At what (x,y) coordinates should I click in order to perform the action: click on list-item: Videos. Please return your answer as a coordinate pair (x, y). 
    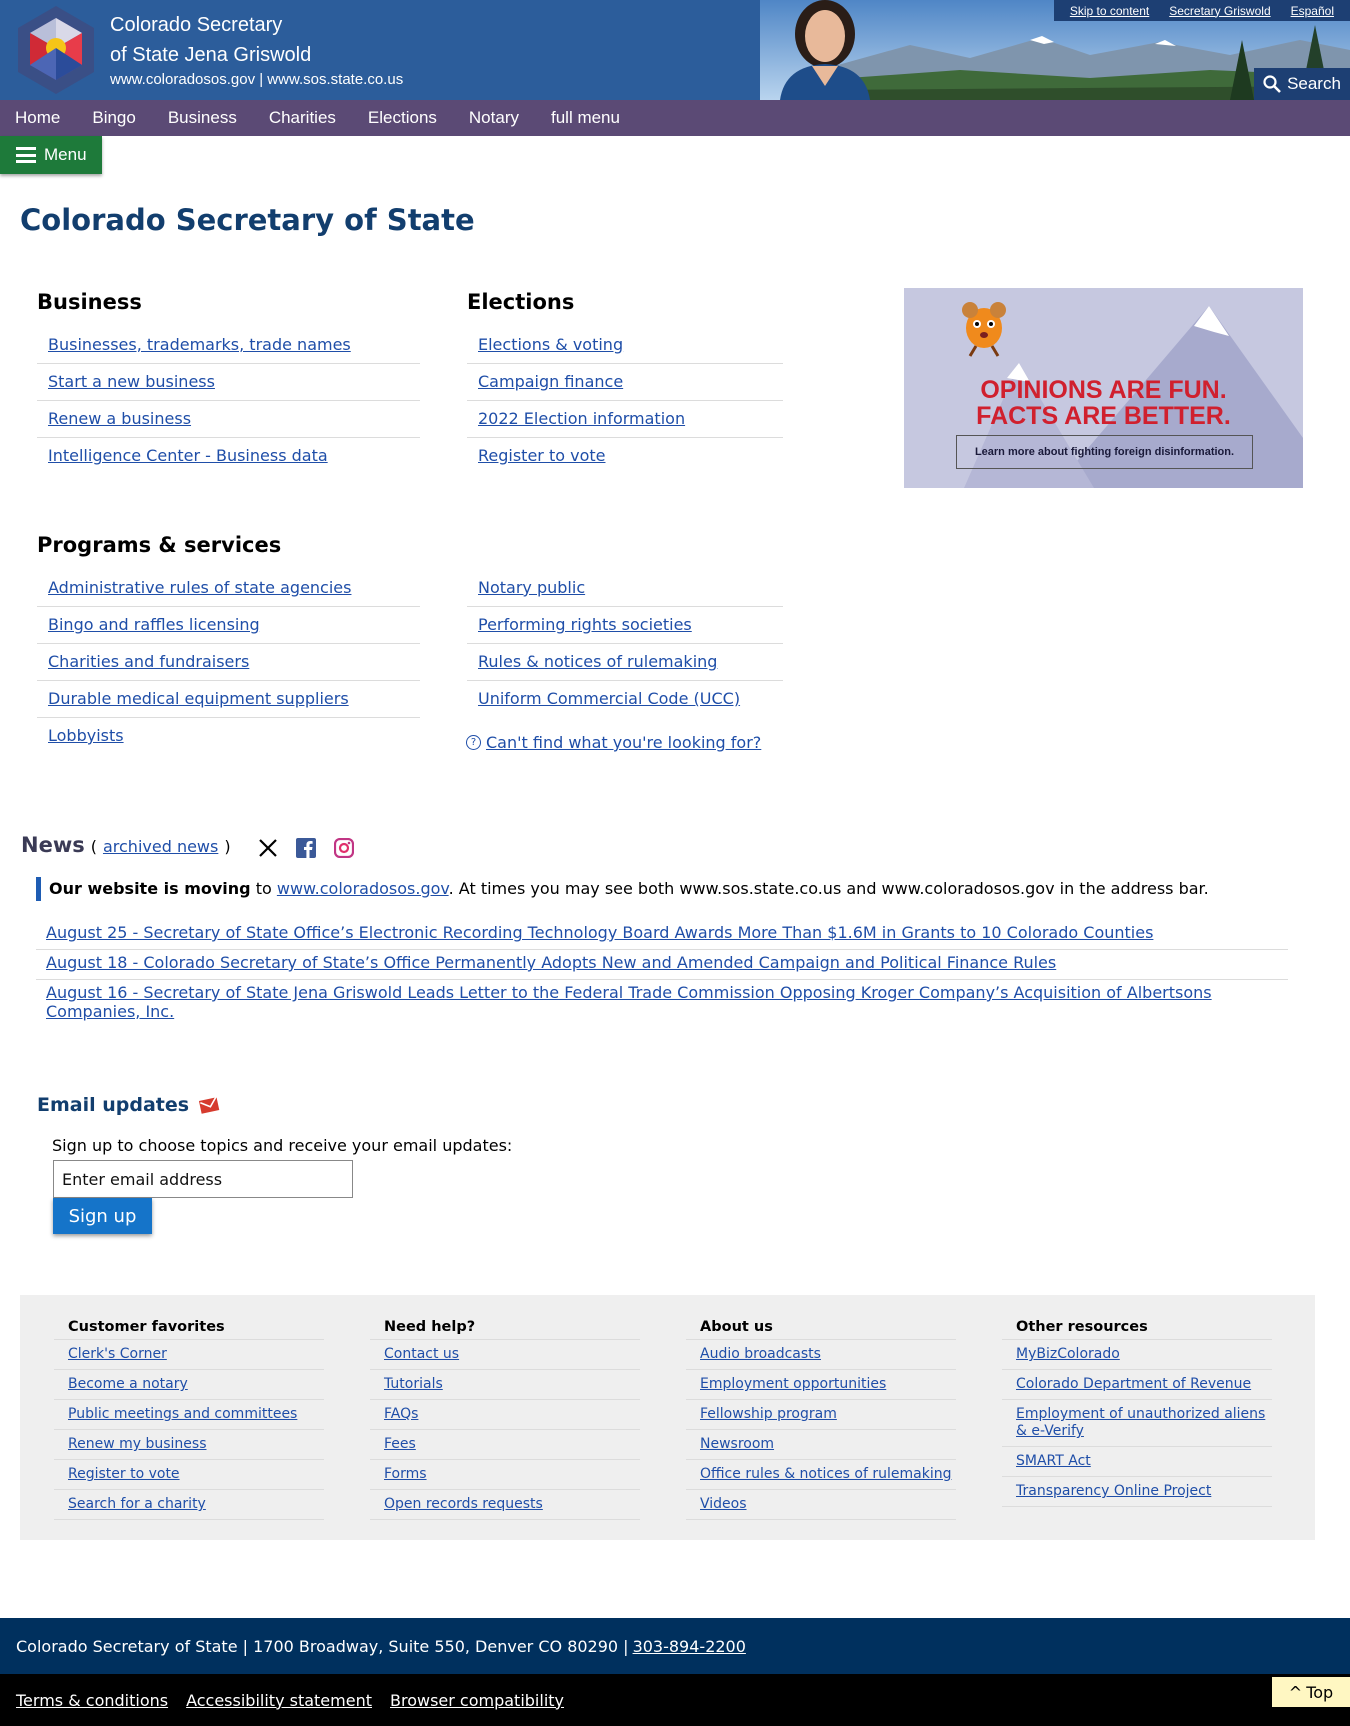
    Looking at the image, I should click on (821, 1504).